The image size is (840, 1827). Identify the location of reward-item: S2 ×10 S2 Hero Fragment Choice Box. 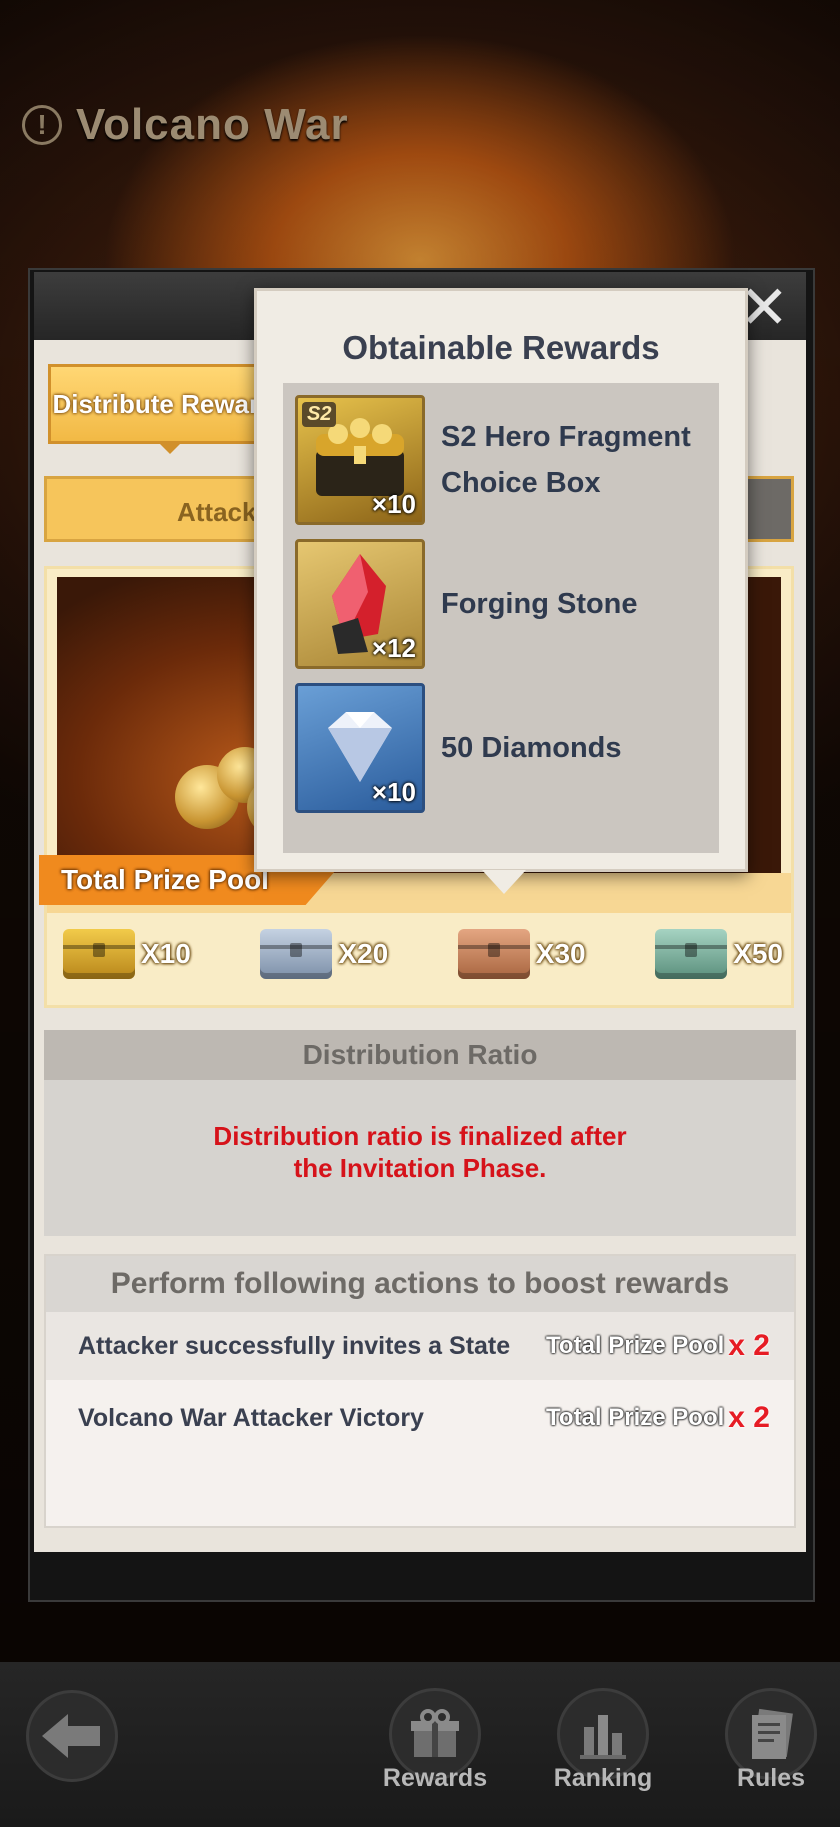
(501, 461).